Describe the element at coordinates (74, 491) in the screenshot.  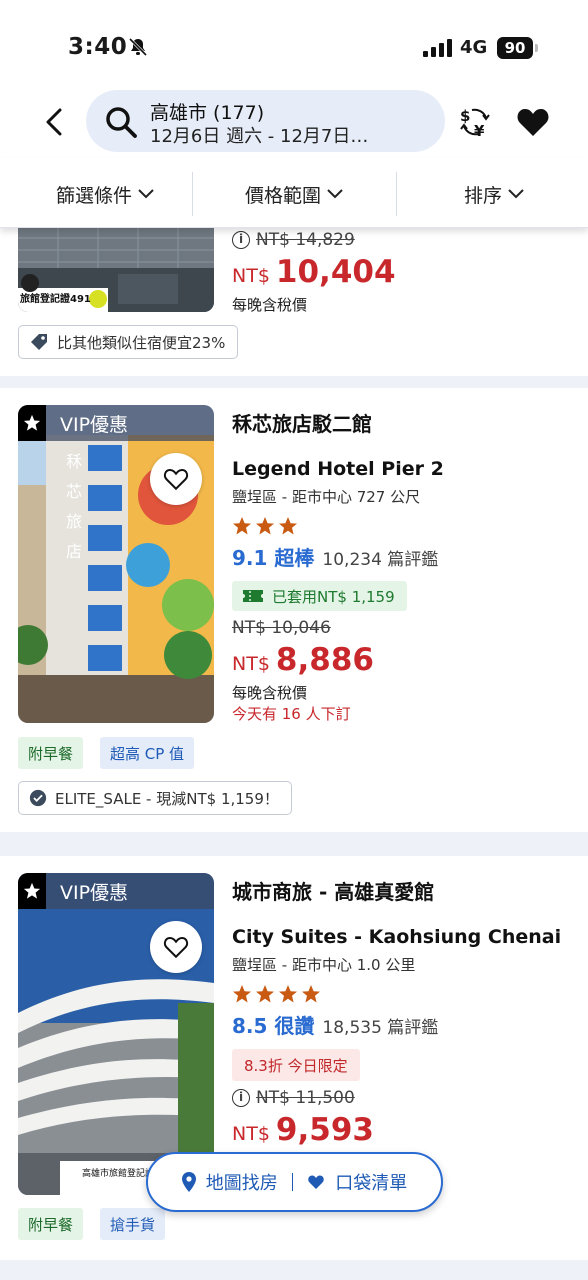
I see `svg-text: 芯` at that location.